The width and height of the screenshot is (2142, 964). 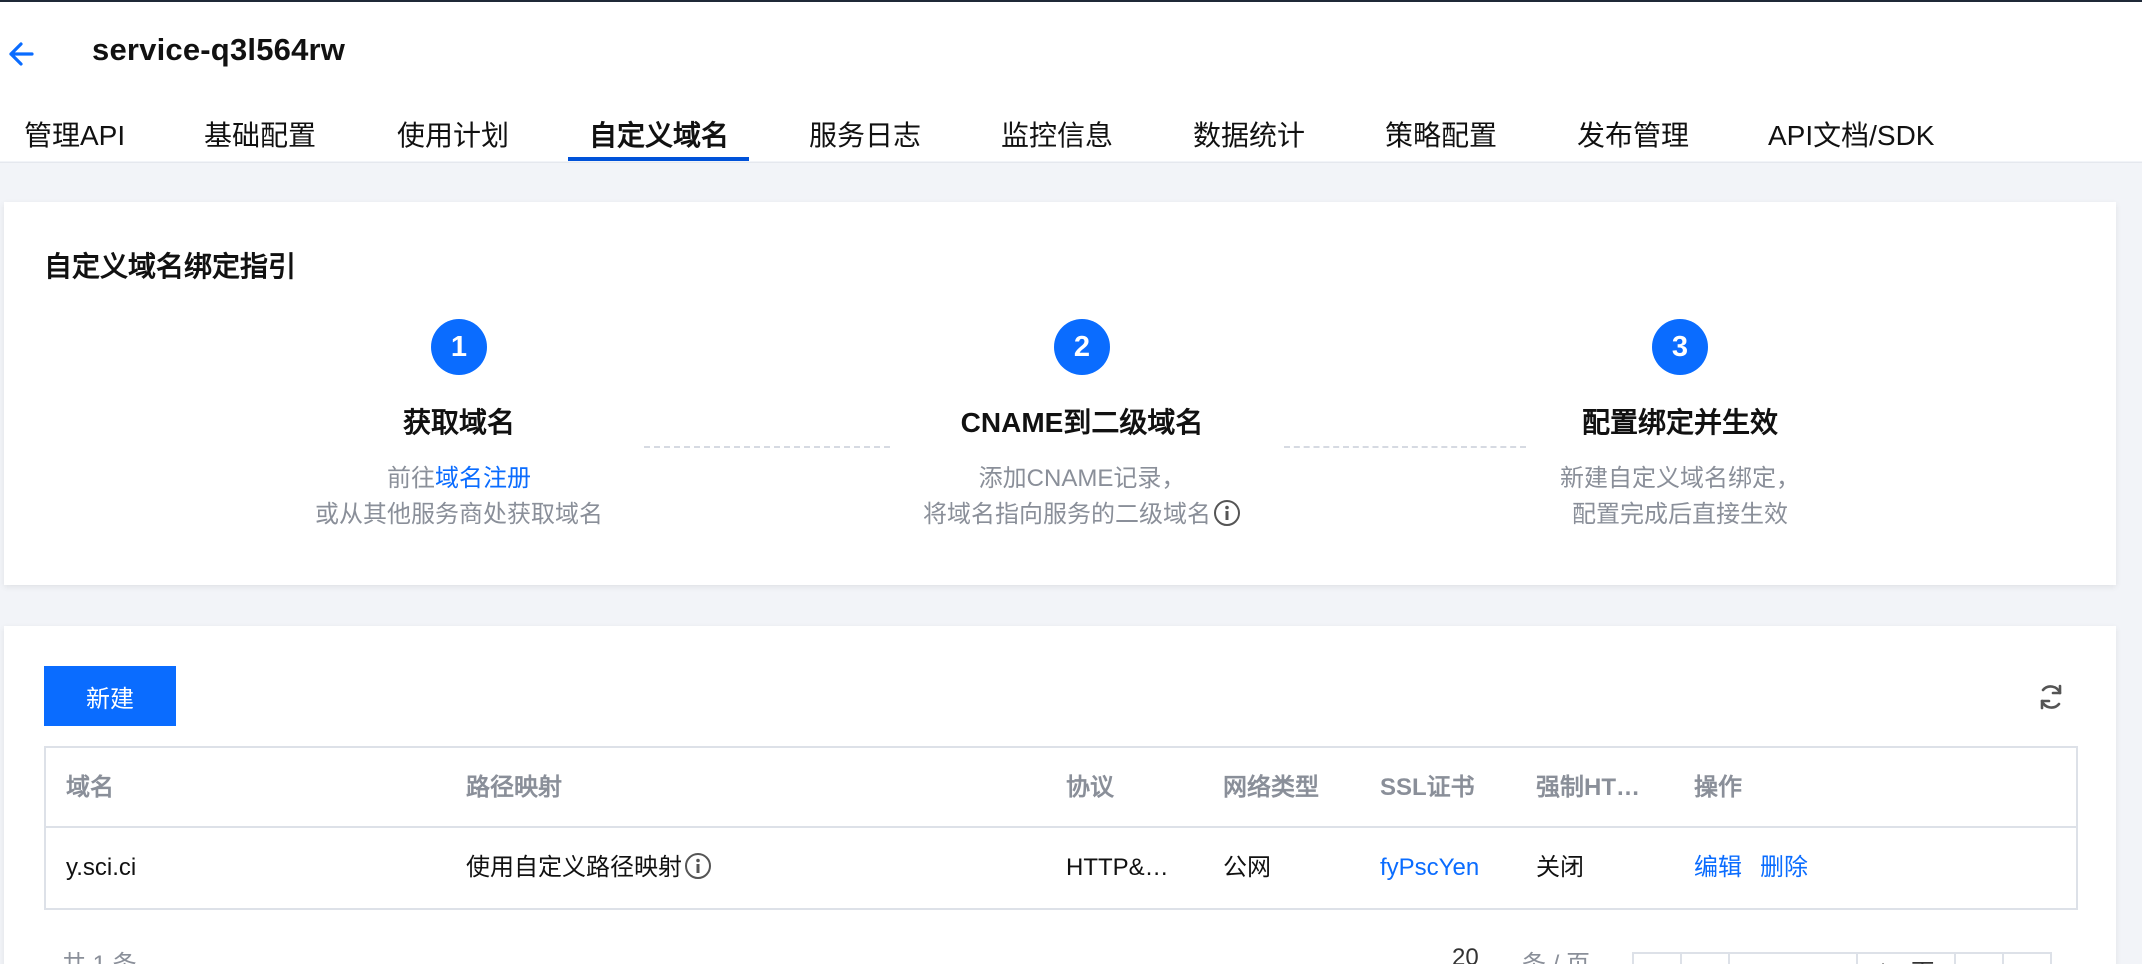 I want to click on domain-register-link: 域名注册, so click(x=483, y=478).